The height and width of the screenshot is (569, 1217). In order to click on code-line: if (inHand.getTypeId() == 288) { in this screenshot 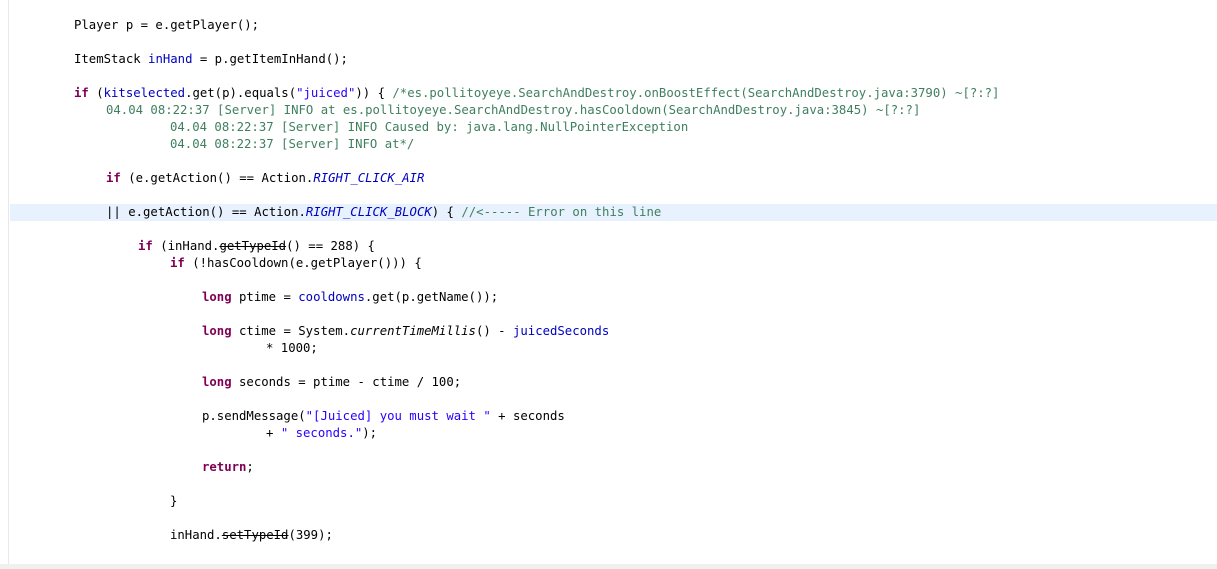, I will do `click(613, 246)`.